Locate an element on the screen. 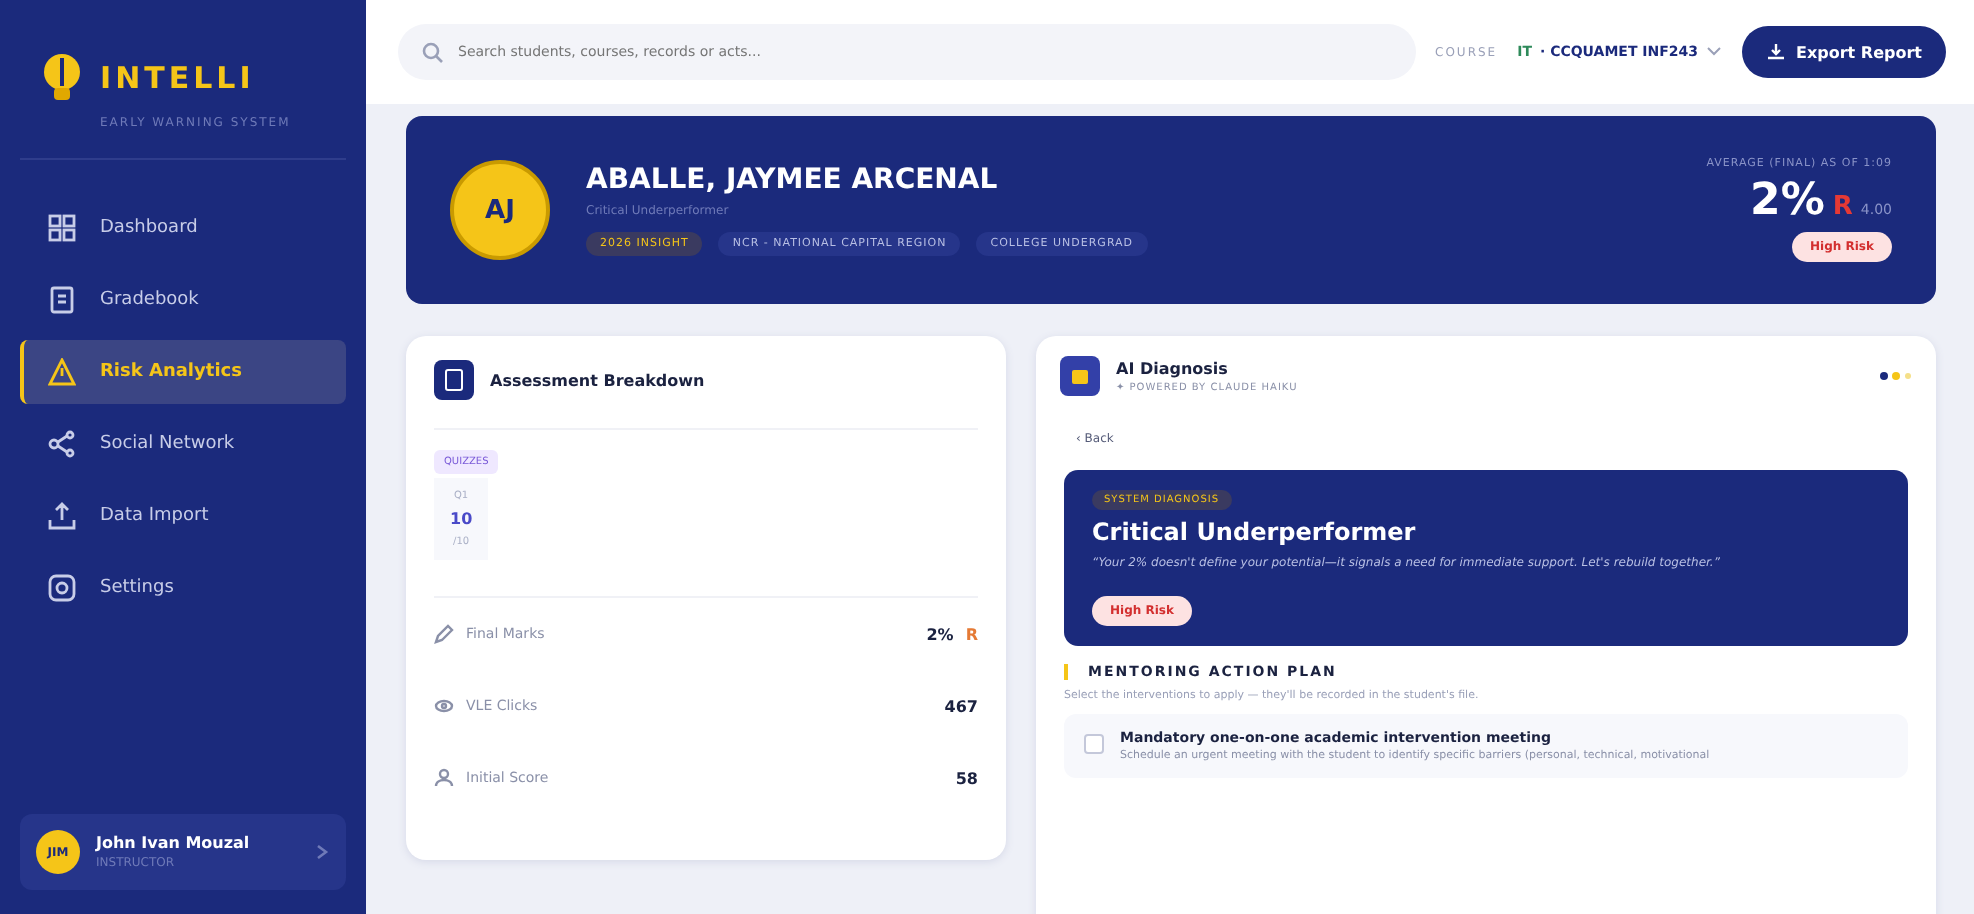  card-title: AI Diagnosis is located at coordinates (1173, 368).